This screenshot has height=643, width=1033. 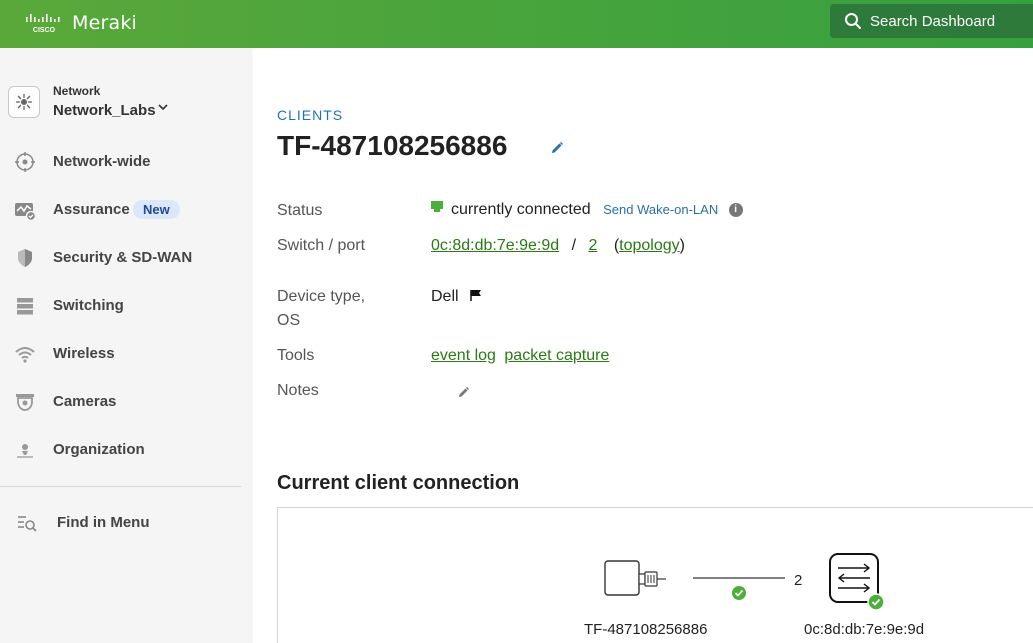 What do you see at coordinates (25, 355) in the screenshot?
I see `wifi-icon` at bounding box center [25, 355].